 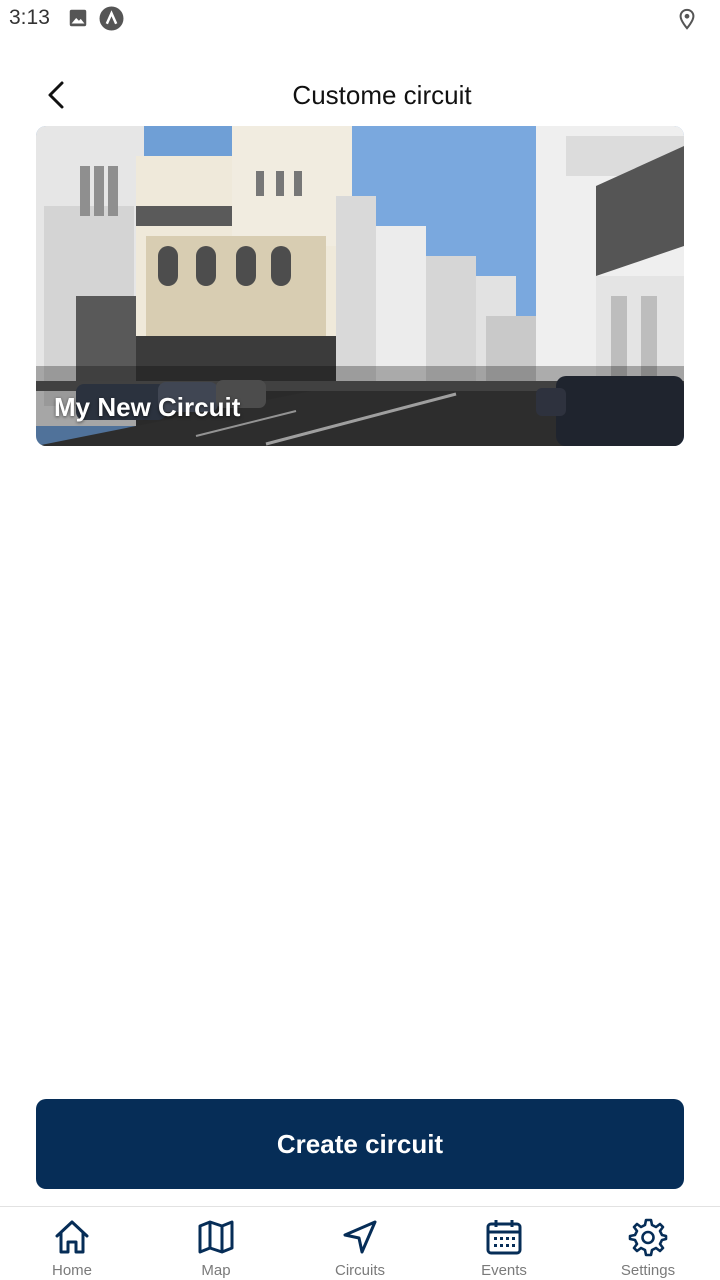 What do you see at coordinates (29, 17) in the screenshot?
I see `status-time: 3:13` at bounding box center [29, 17].